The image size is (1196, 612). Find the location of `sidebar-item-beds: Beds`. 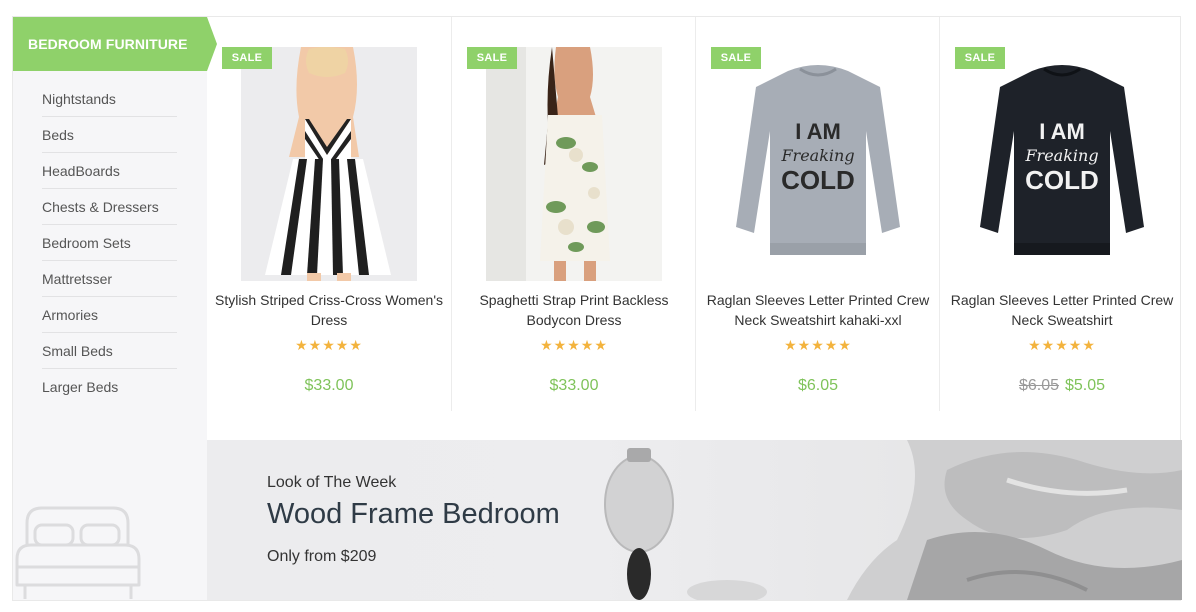

sidebar-item-beds: Beds is located at coordinates (109, 135).